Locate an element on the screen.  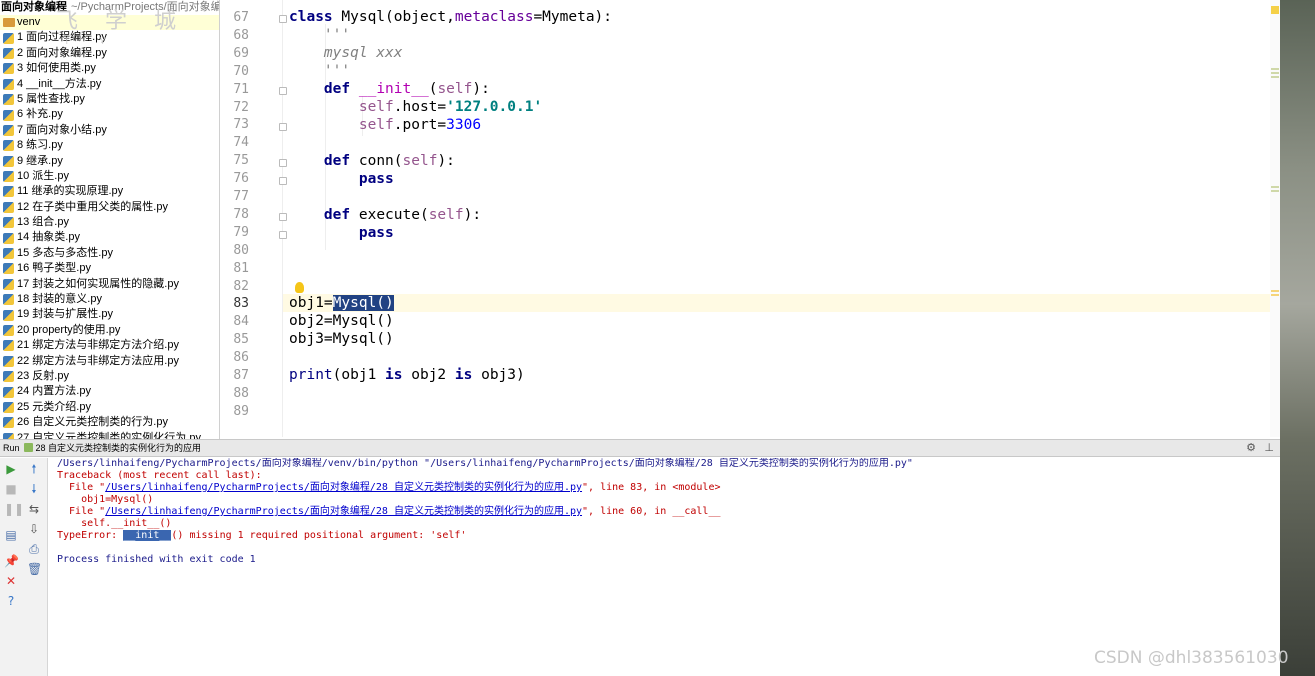
code-line-76: pass is located at coordinates (341, 179).